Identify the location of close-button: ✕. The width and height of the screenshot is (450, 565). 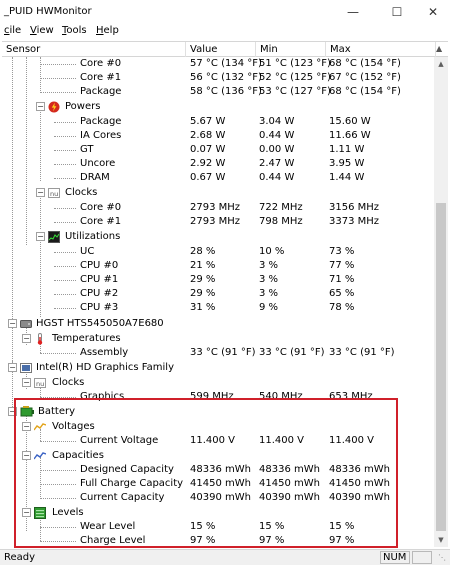
(433, 12).